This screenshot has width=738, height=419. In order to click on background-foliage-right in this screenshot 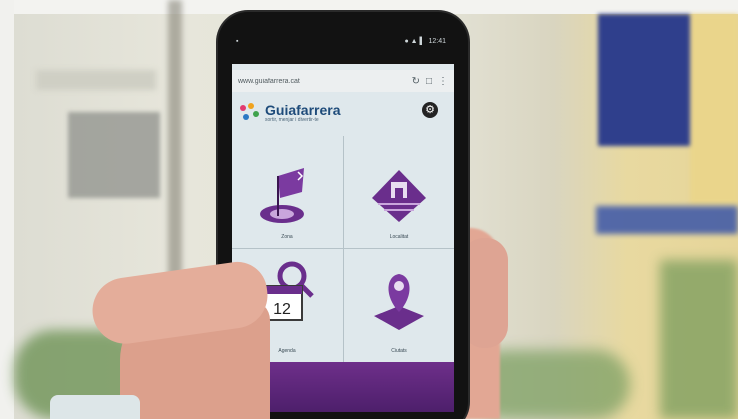, I will do `click(699, 339)`.